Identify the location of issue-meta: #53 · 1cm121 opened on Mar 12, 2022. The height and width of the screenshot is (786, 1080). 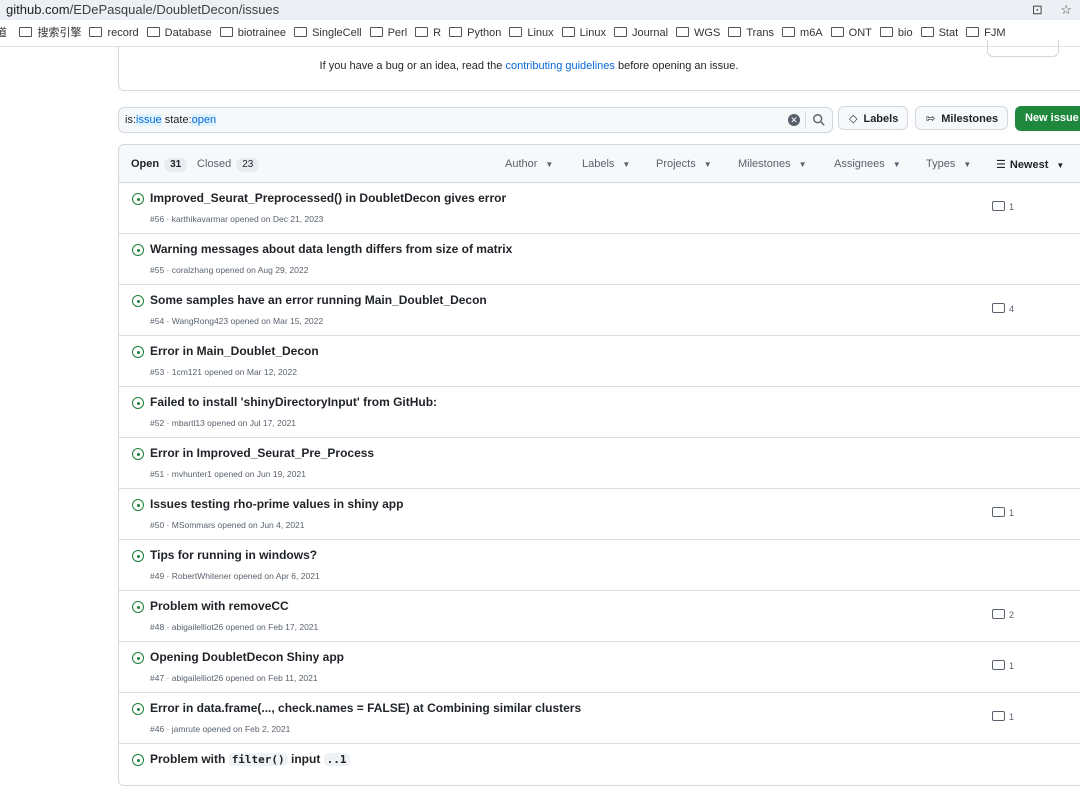
(223, 372).